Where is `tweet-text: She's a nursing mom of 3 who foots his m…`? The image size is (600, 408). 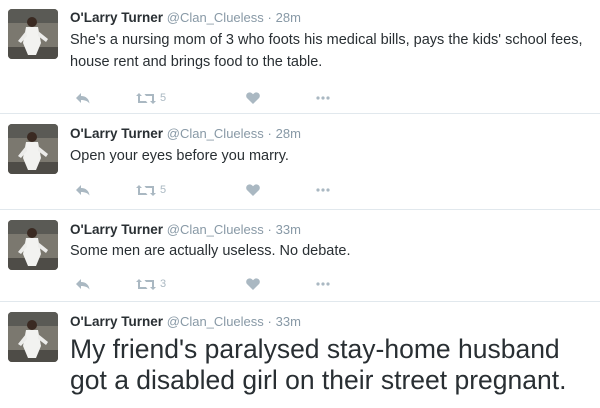
tweet-text: She's a nursing mom of 3 who foots his m… is located at coordinates (326, 51).